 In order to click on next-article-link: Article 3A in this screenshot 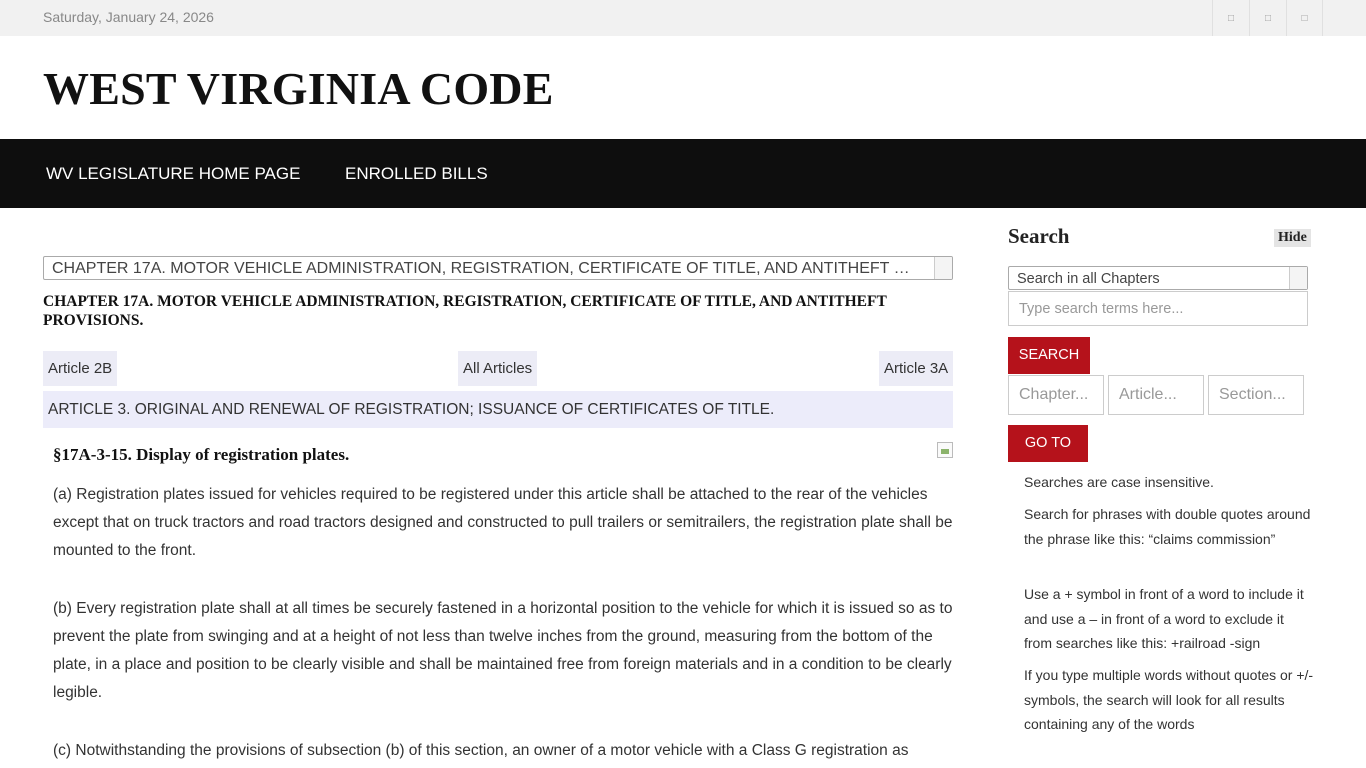, I will do `click(916, 368)`.